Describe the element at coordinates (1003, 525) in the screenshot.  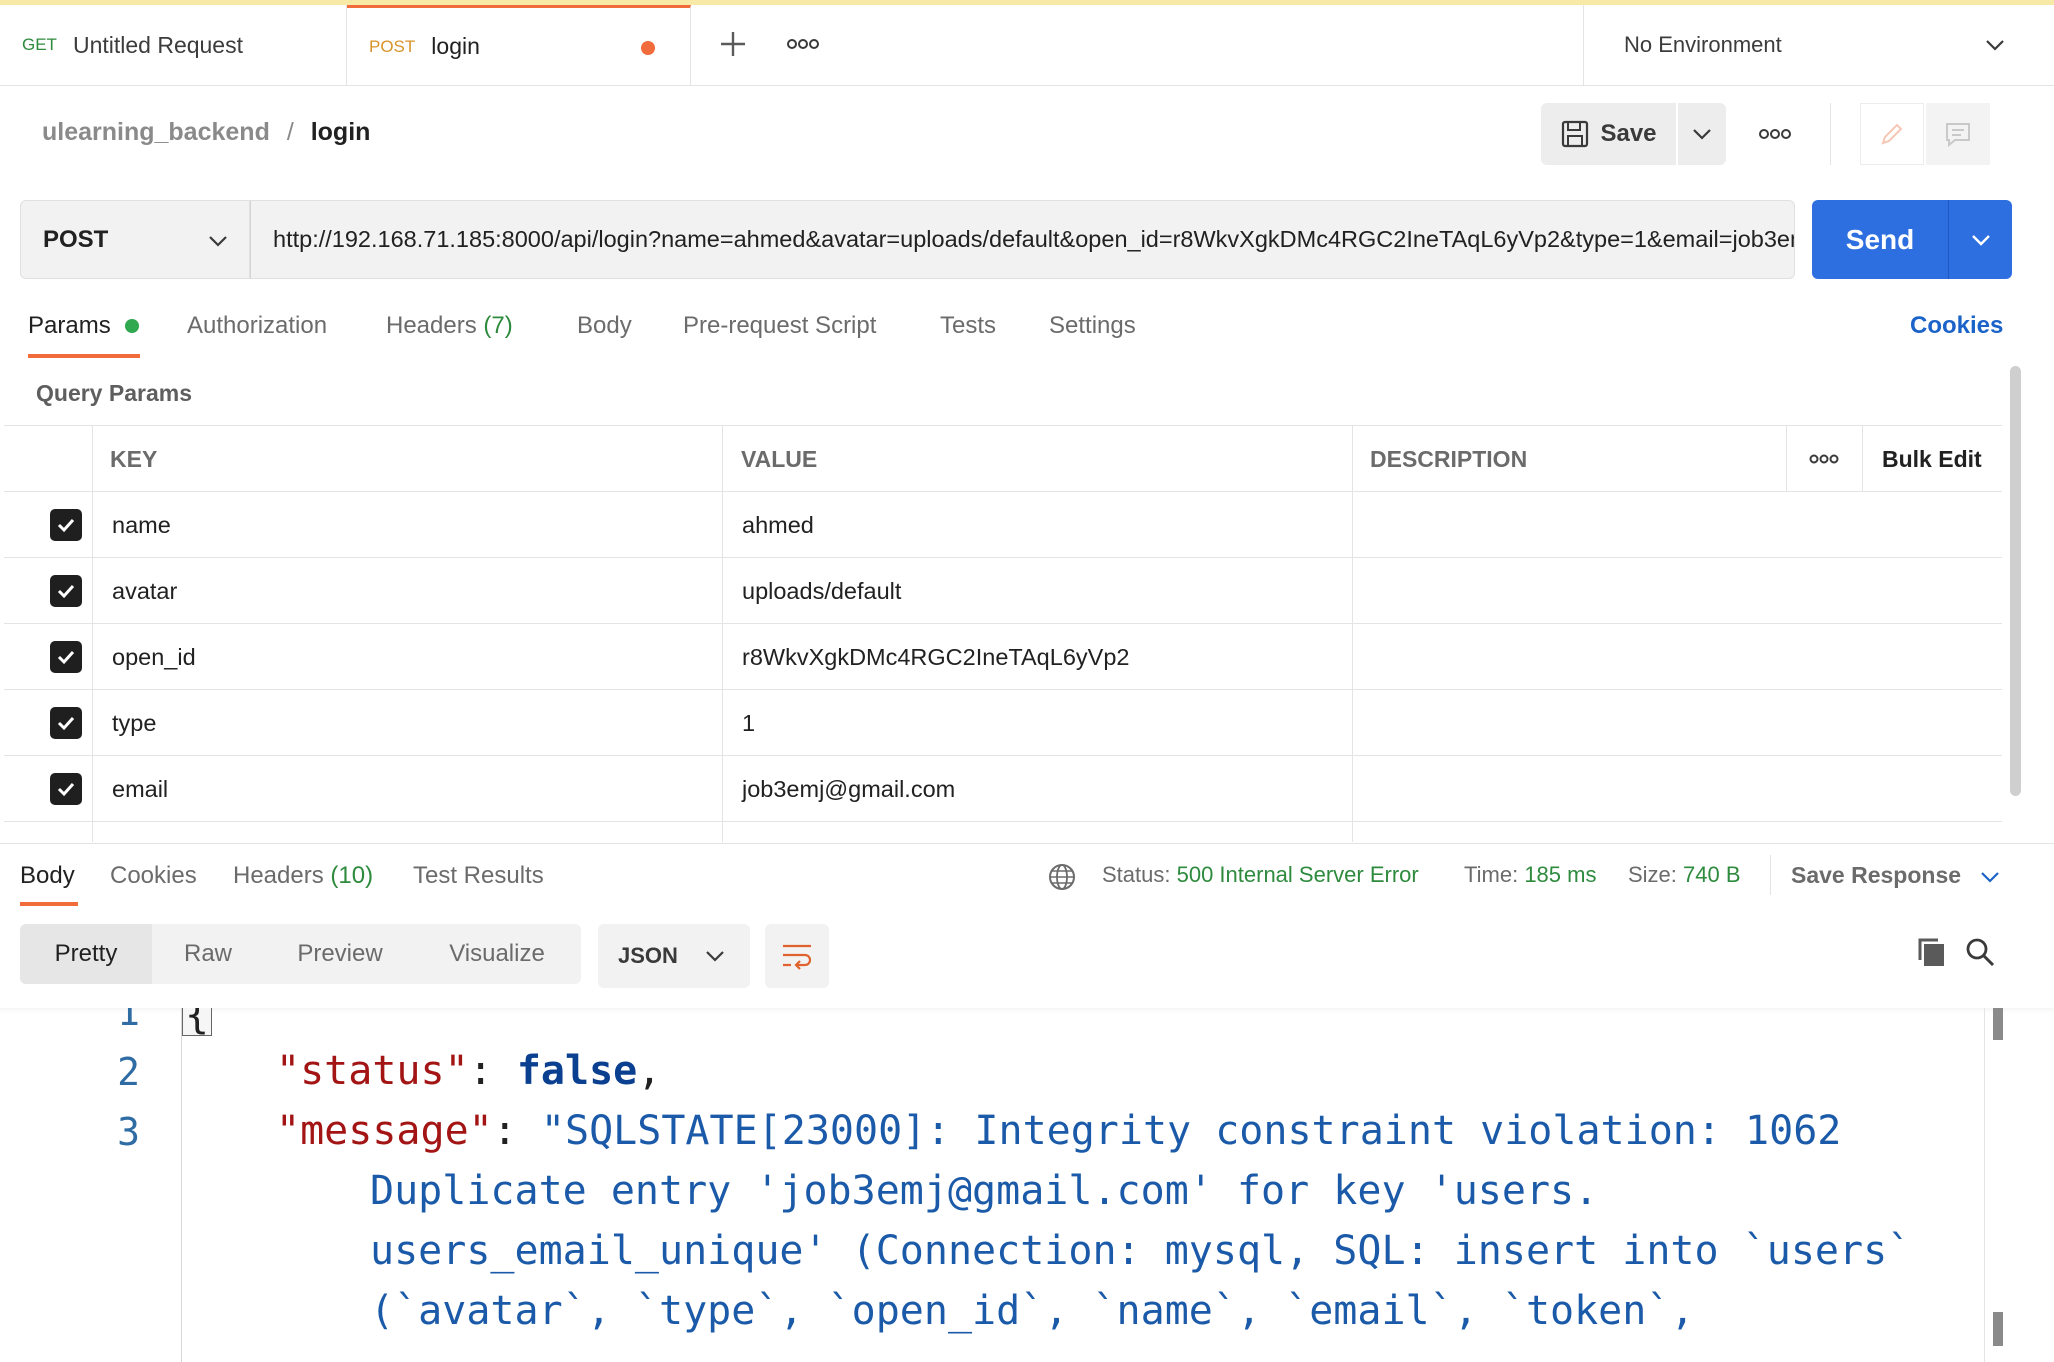
I see `table-row: name ahmed` at that location.